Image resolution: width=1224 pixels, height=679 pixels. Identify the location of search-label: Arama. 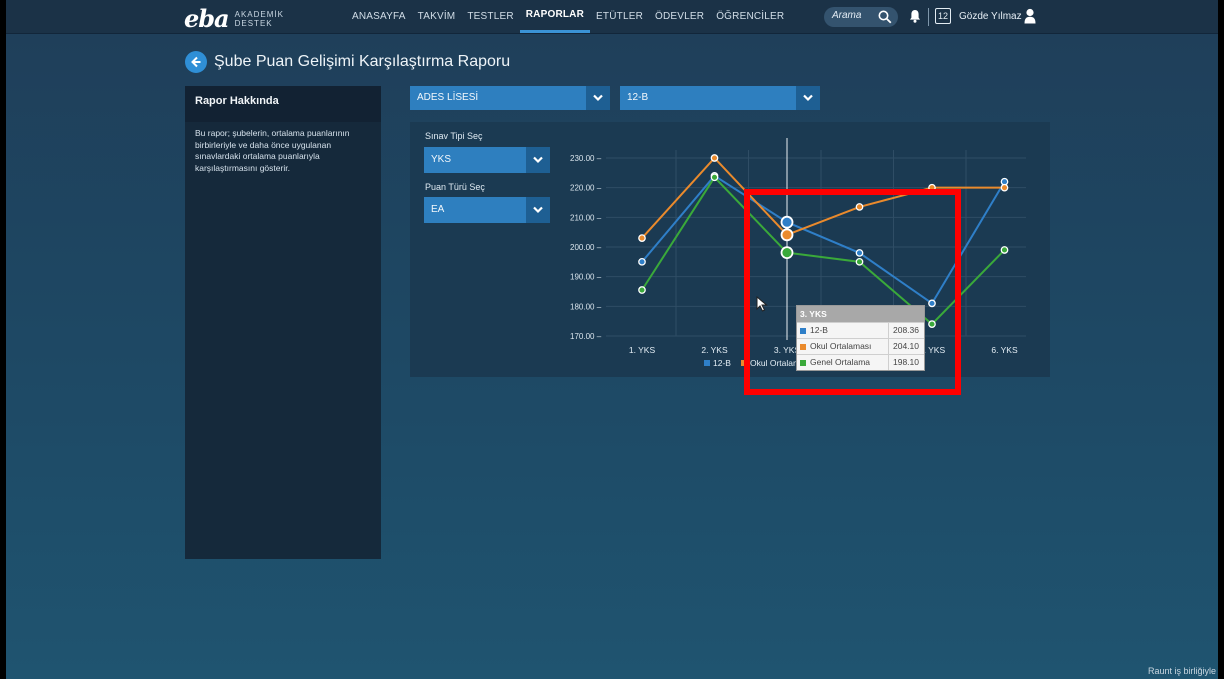
(847, 15).